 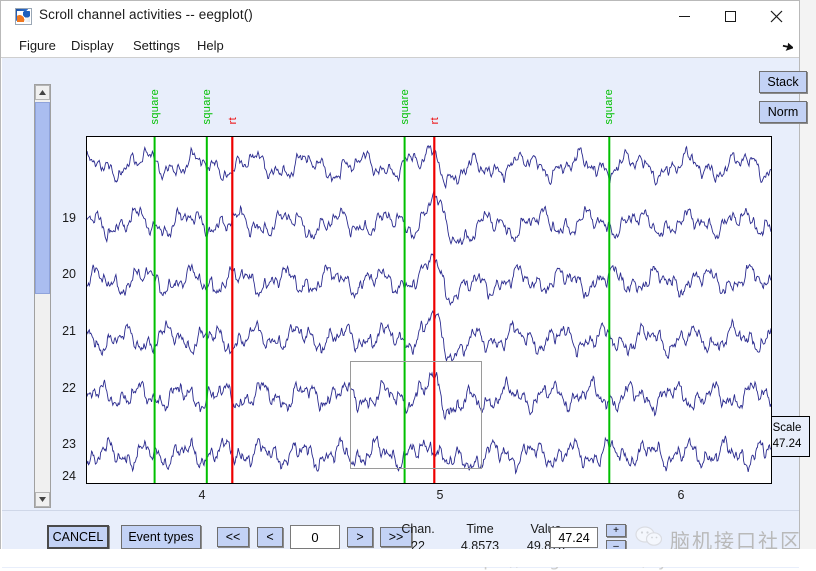 What do you see at coordinates (400, 45) in the screenshot?
I see `menu-bar: Figure Display Settings Help` at bounding box center [400, 45].